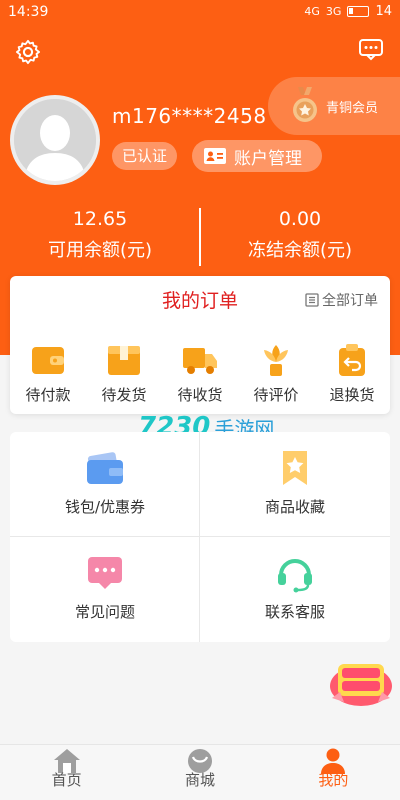 The height and width of the screenshot is (800, 400). I want to click on order-returns-label: 退换货, so click(352, 395).